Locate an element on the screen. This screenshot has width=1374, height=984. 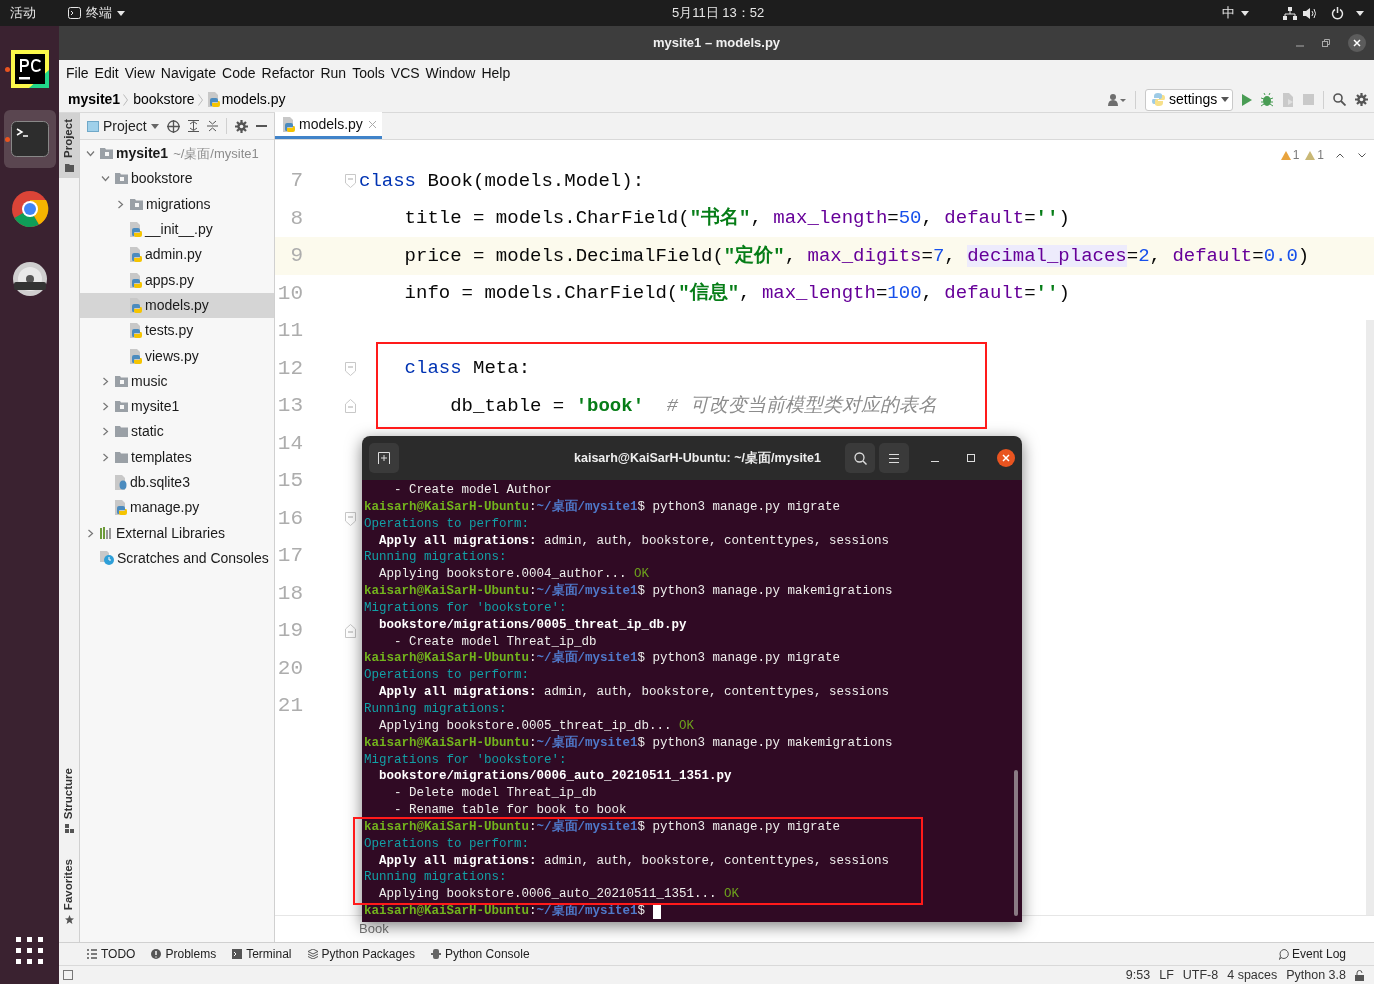
tree-item: apps.py is located at coordinates (177, 280).